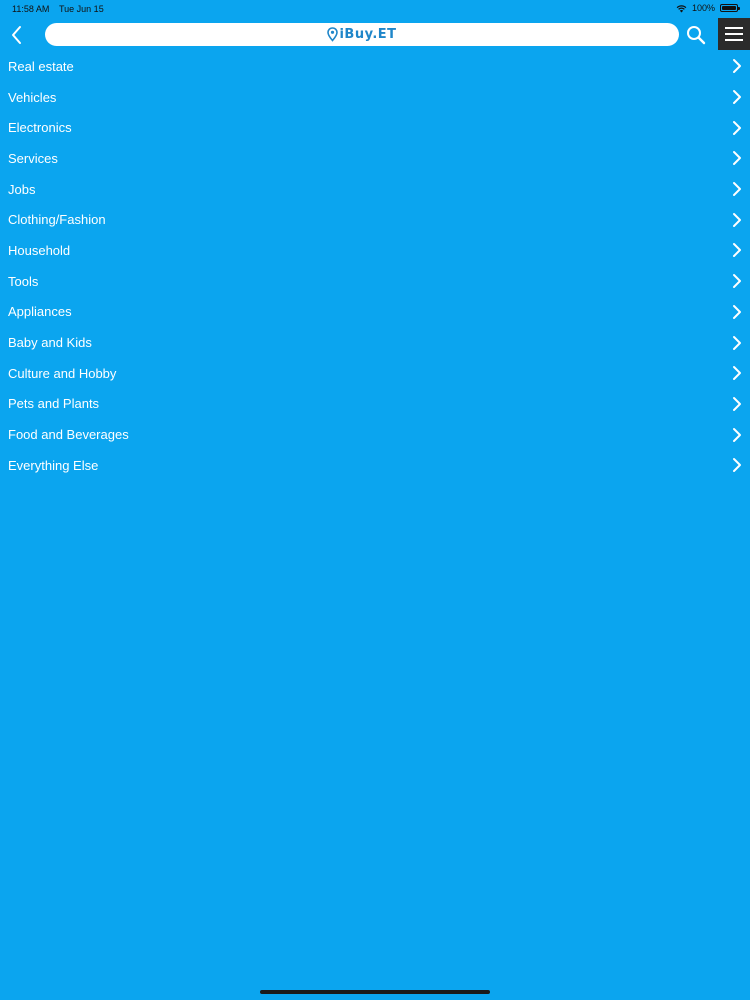 This screenshot has height=1000, width=750. Describe the element at coordinates (53, 465) in the screenshot. I see `category-label: Everything Else` at that location.